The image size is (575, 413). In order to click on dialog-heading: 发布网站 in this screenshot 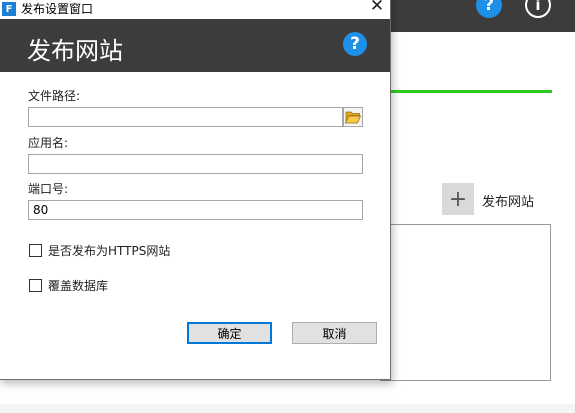, I will do `click(75, 51)`.